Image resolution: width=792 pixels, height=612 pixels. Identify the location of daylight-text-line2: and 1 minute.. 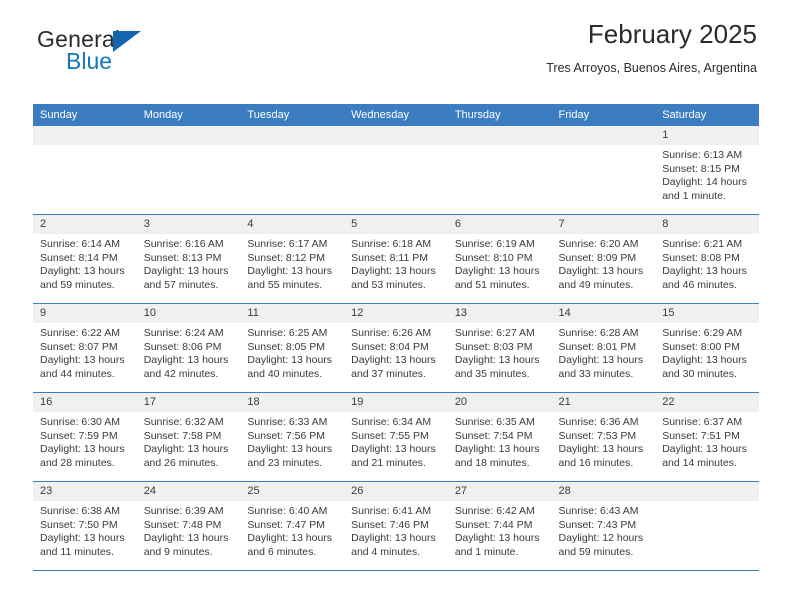
(486, 551).